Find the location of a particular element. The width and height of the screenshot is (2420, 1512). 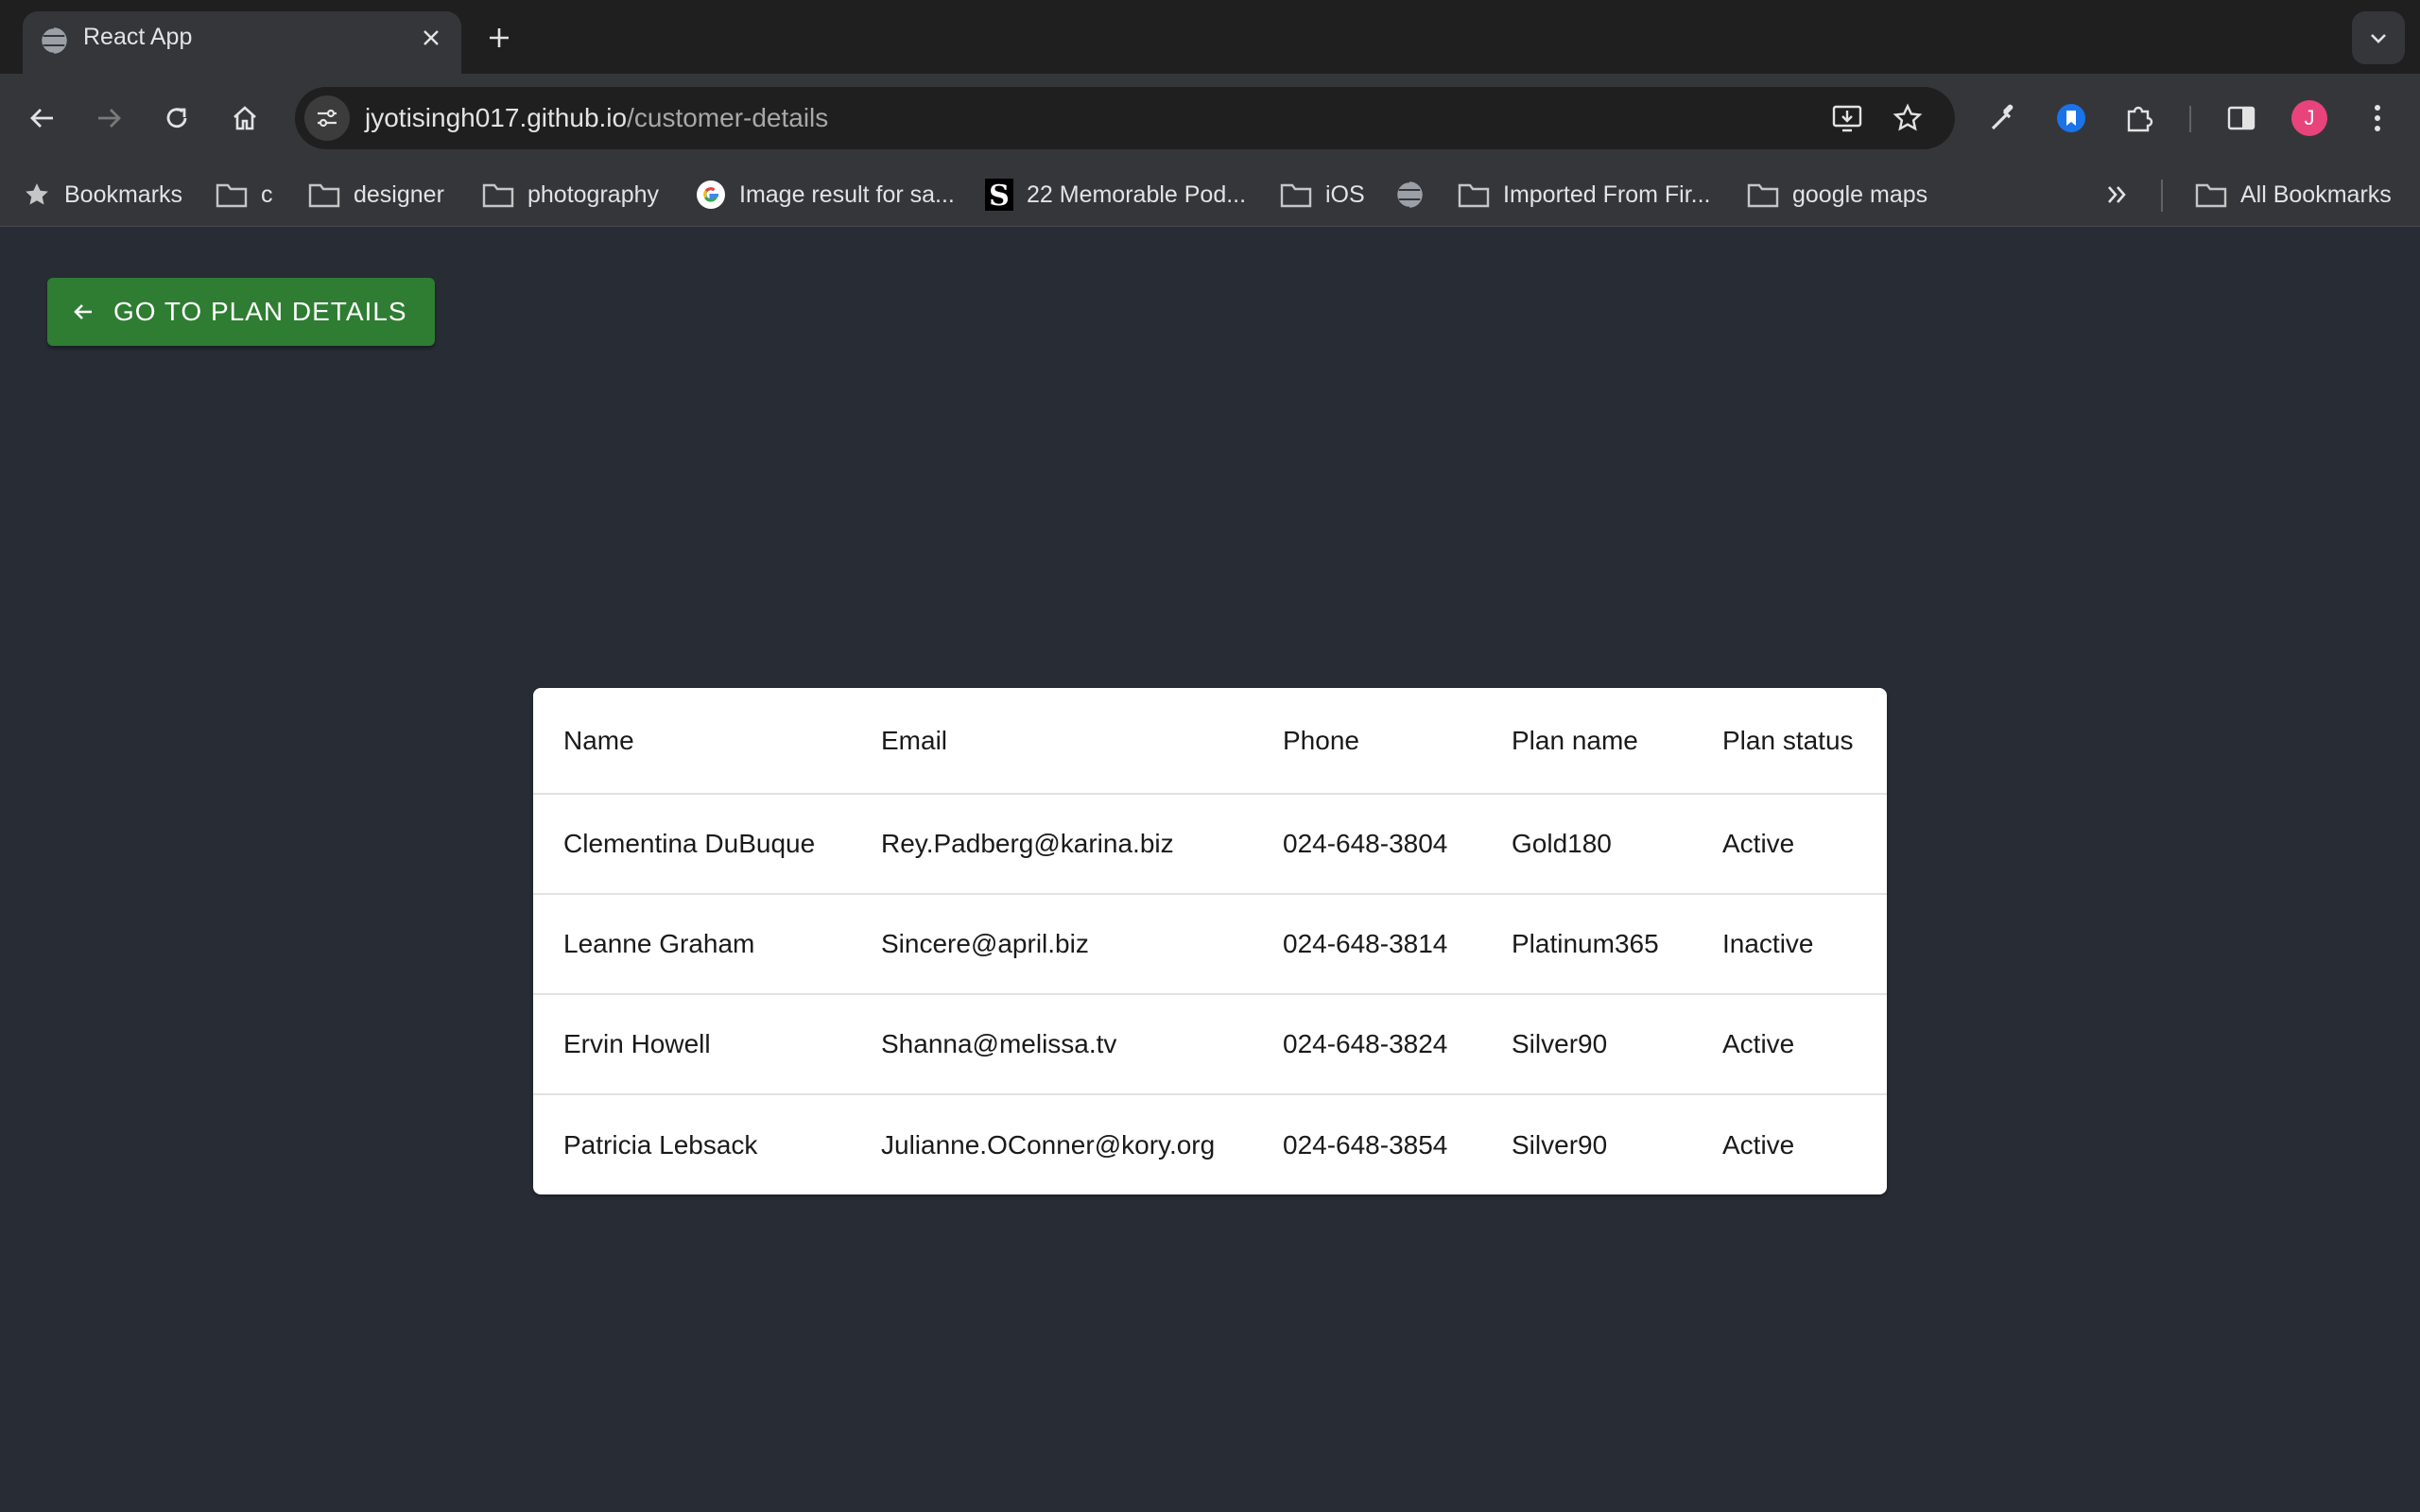

cell-plan-name: Platinum365 is located at coordinates (1587, 944).